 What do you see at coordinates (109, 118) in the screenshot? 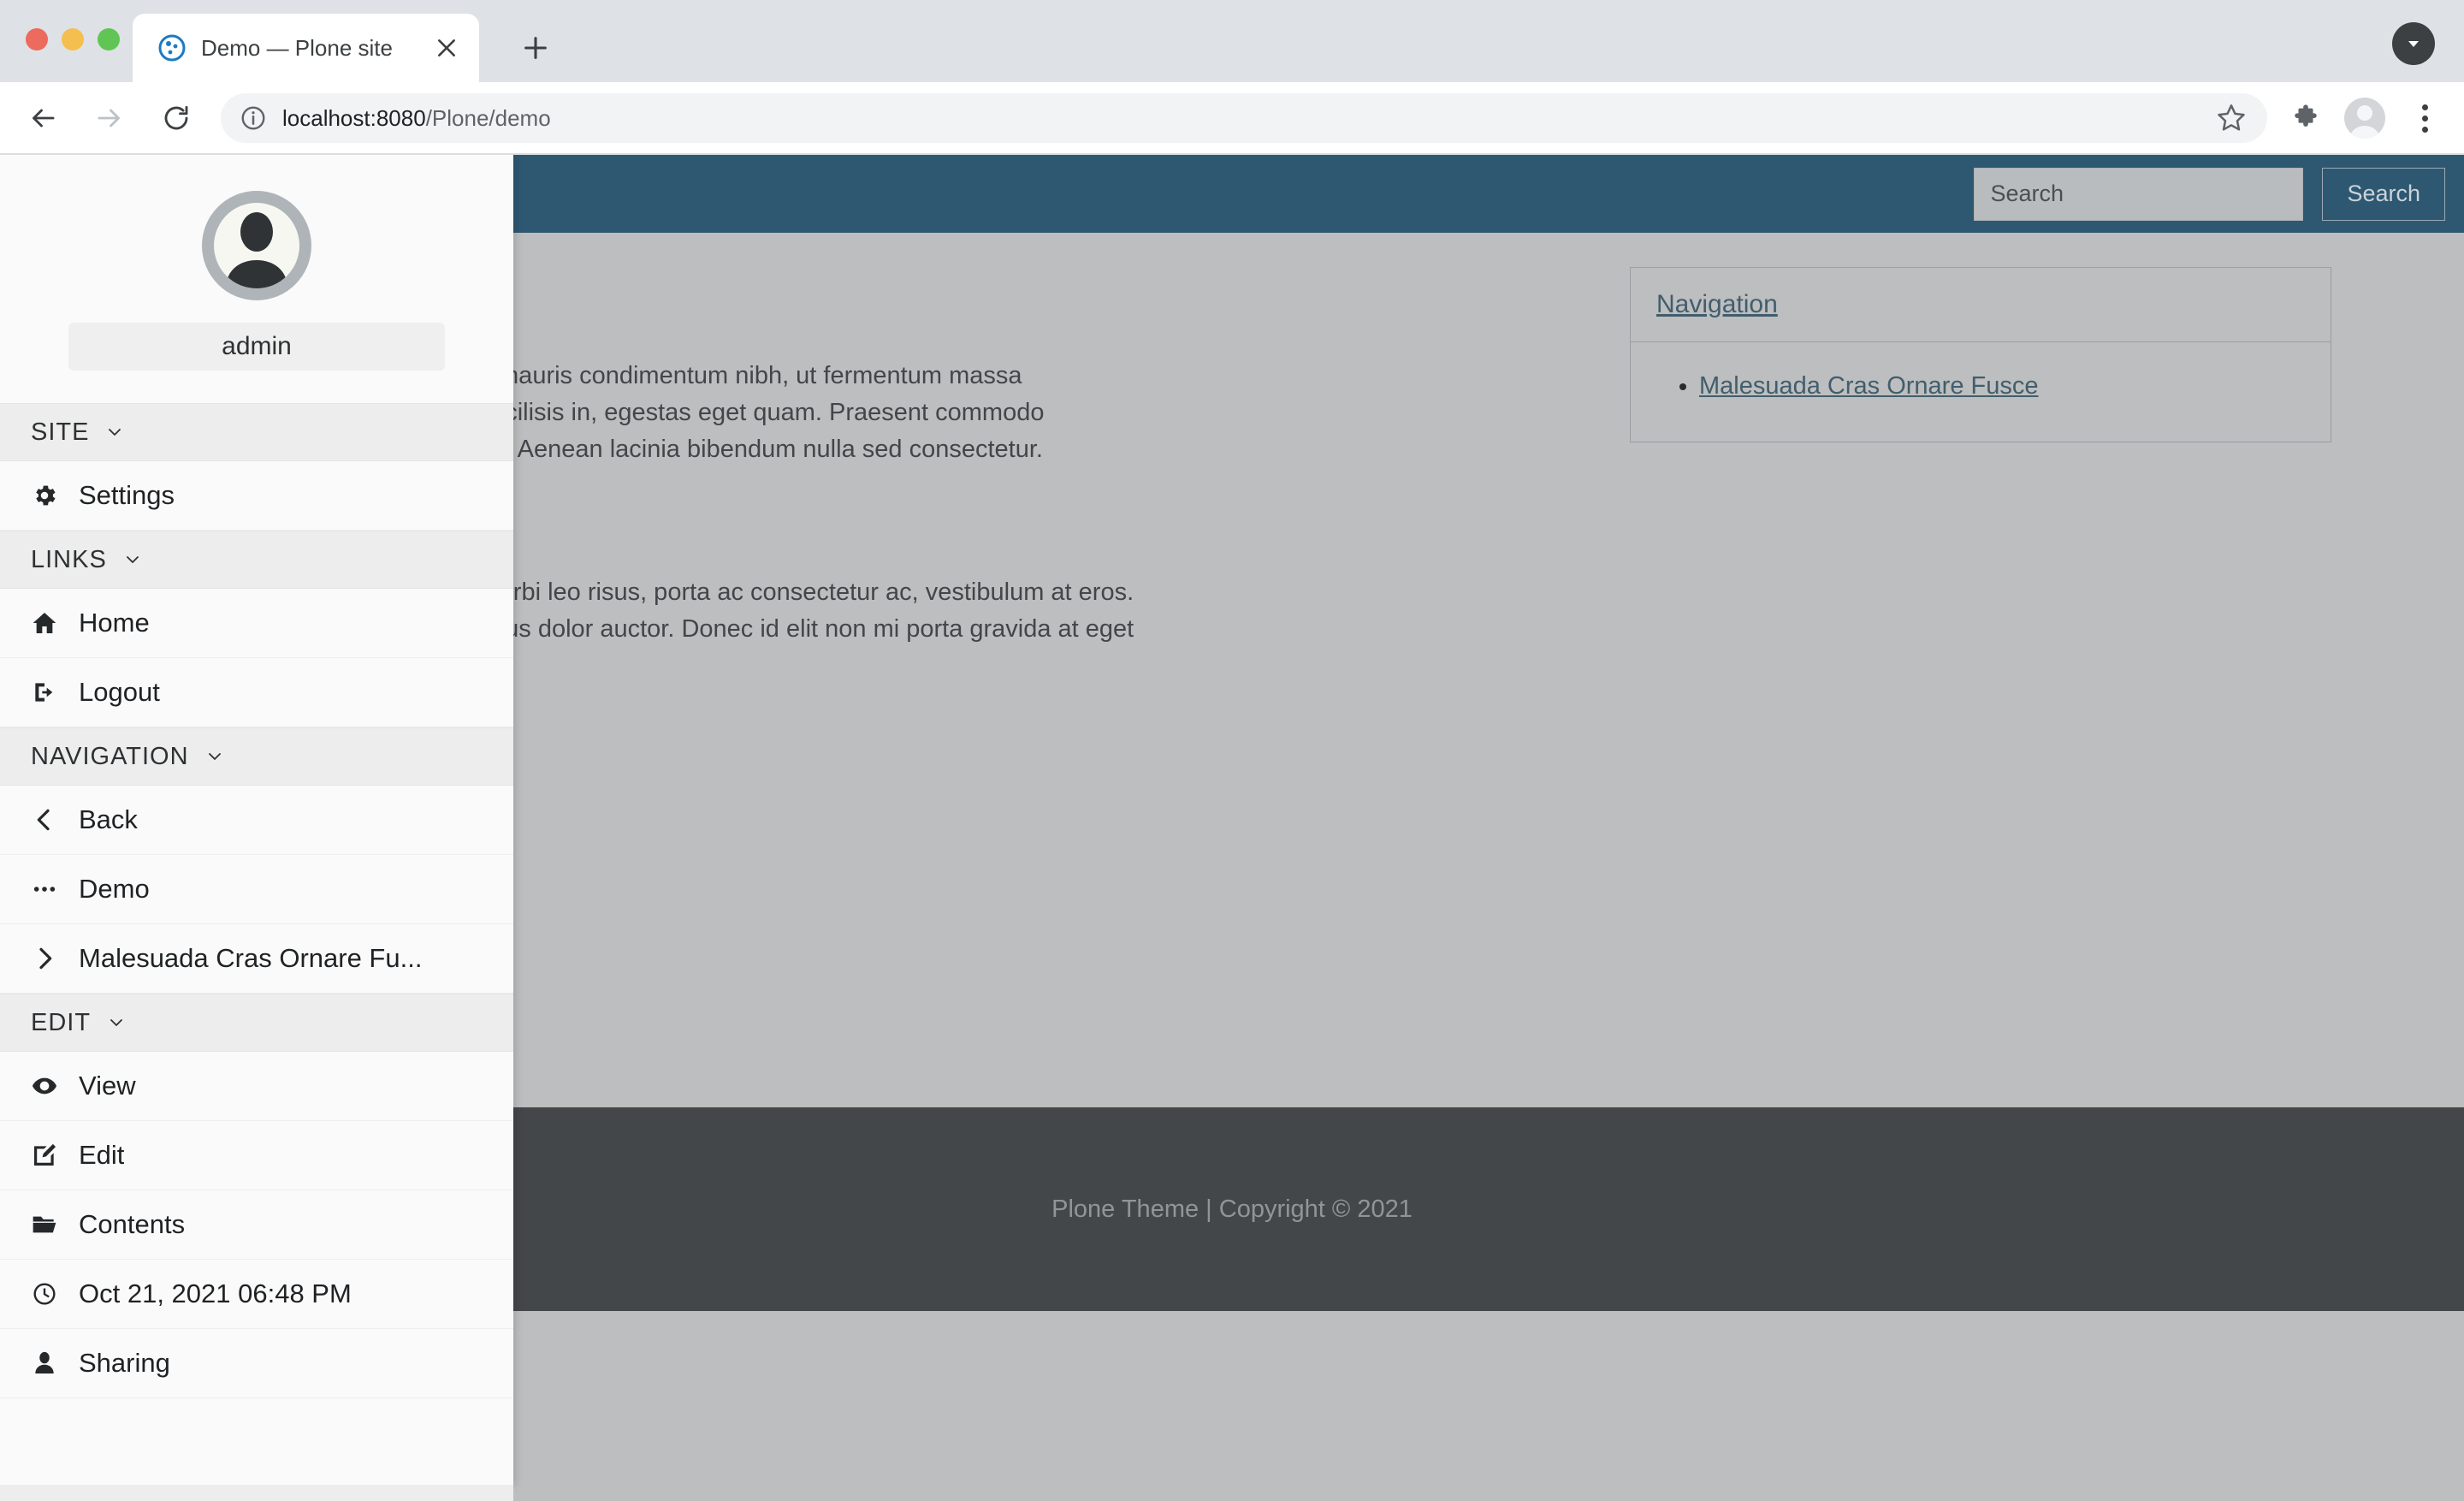
I see `forward-arrow-icon` at bounding box center [109, 118].